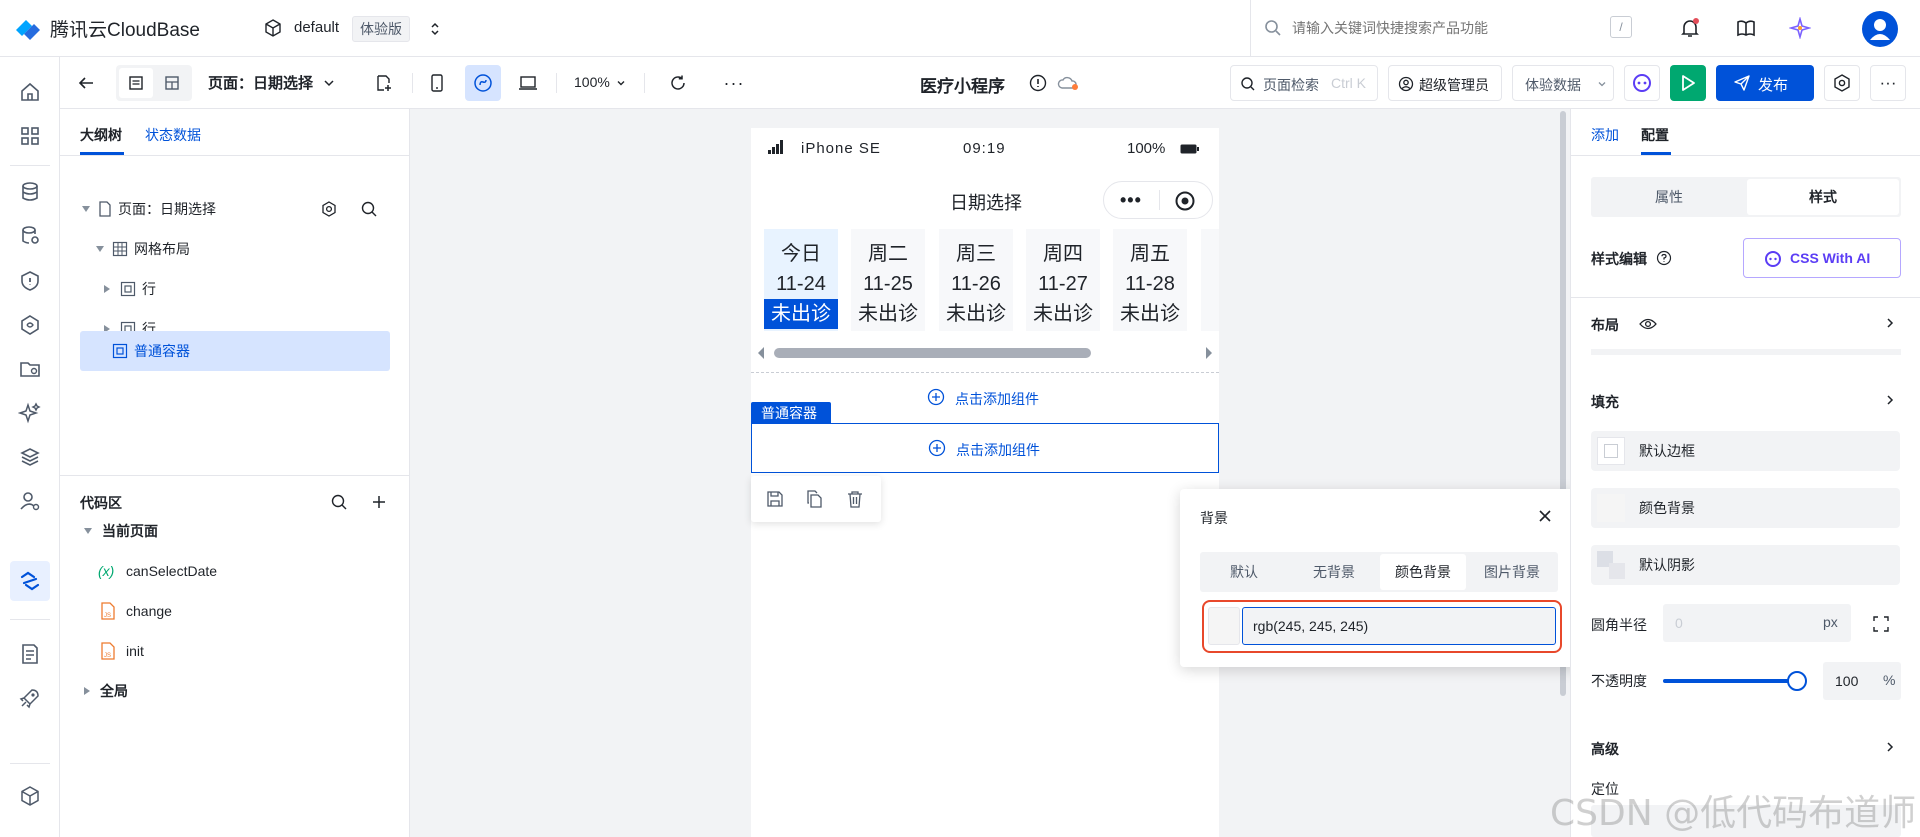 Image resolution: width=1920 pixels, height=837 pixels. Describe the element at coordinates (30, 698) in the screenshot. I see `rocket-icon` at that location.